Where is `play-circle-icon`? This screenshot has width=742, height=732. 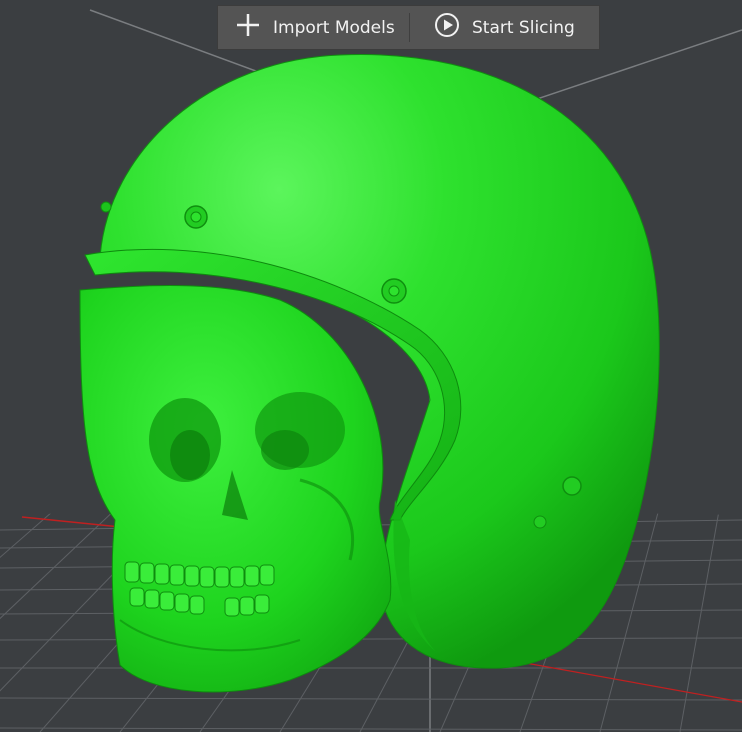
play-circle-icon is located at coordinates (447, 27).